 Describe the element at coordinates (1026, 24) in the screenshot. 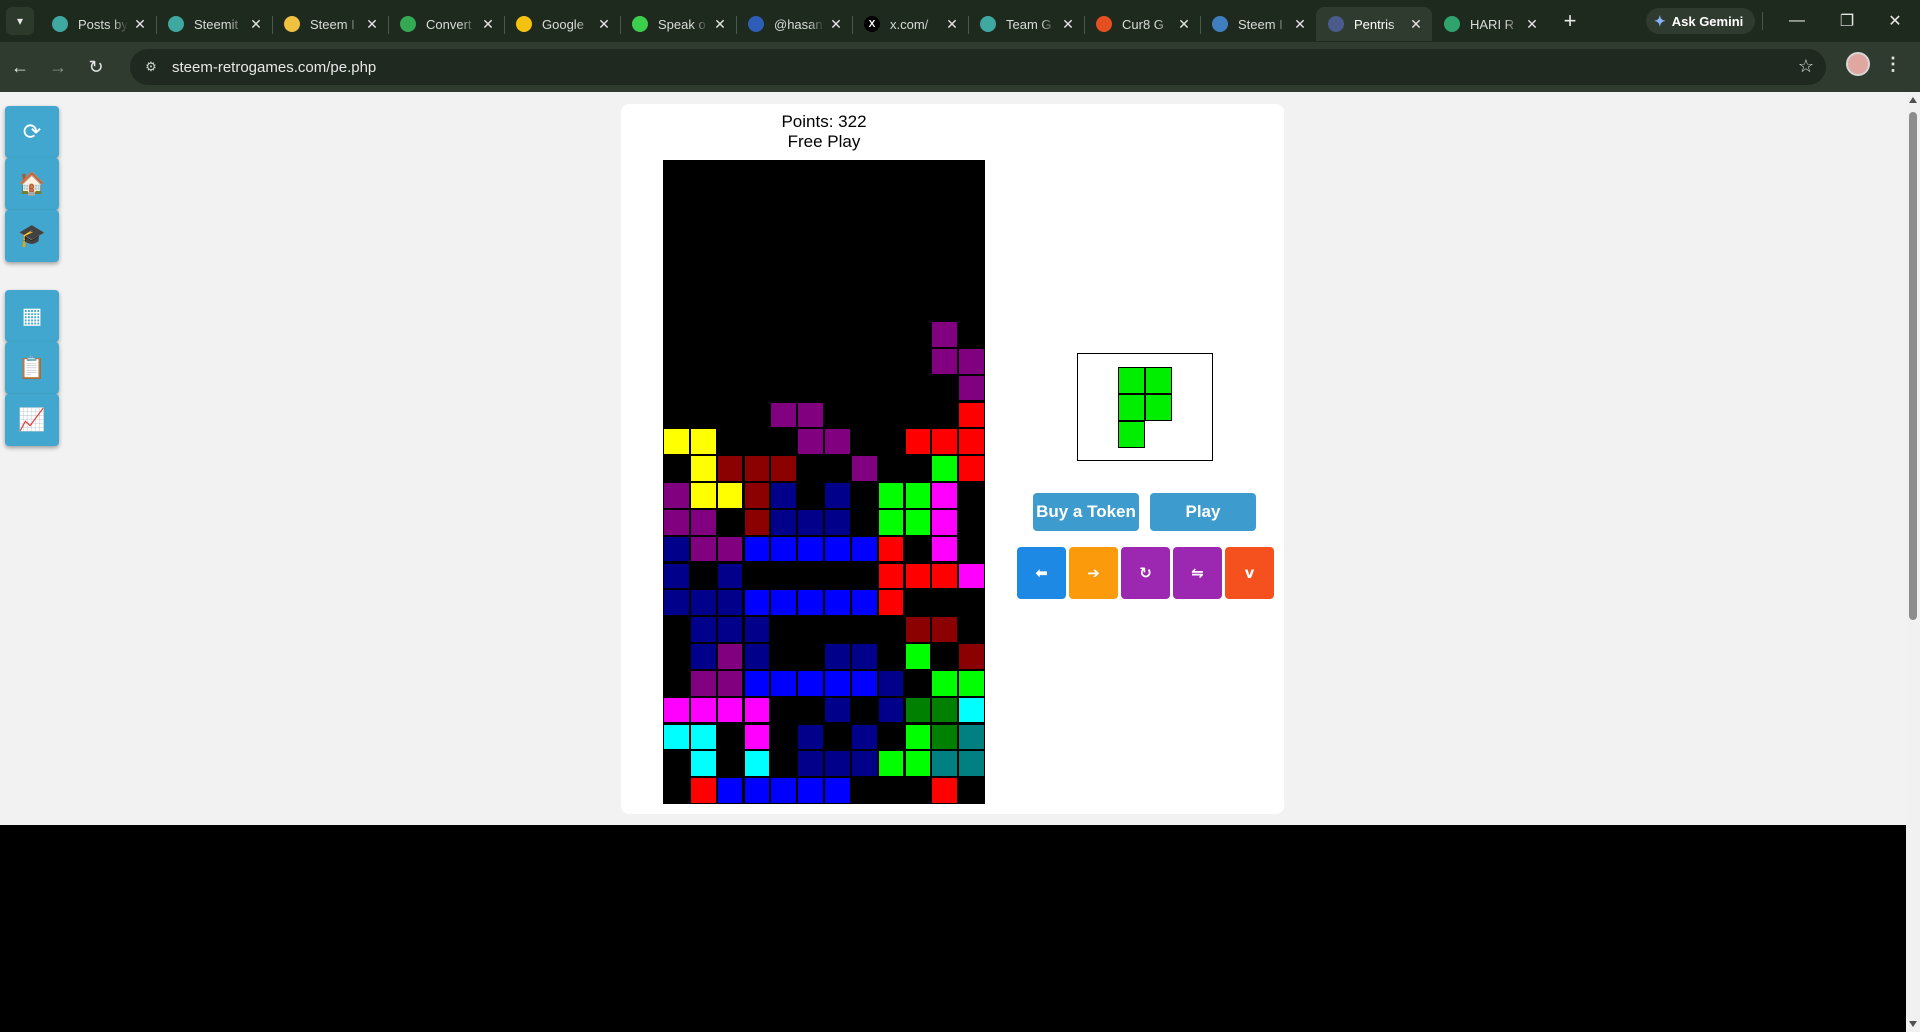

I see `tab-9: Team G ✕` at that location.